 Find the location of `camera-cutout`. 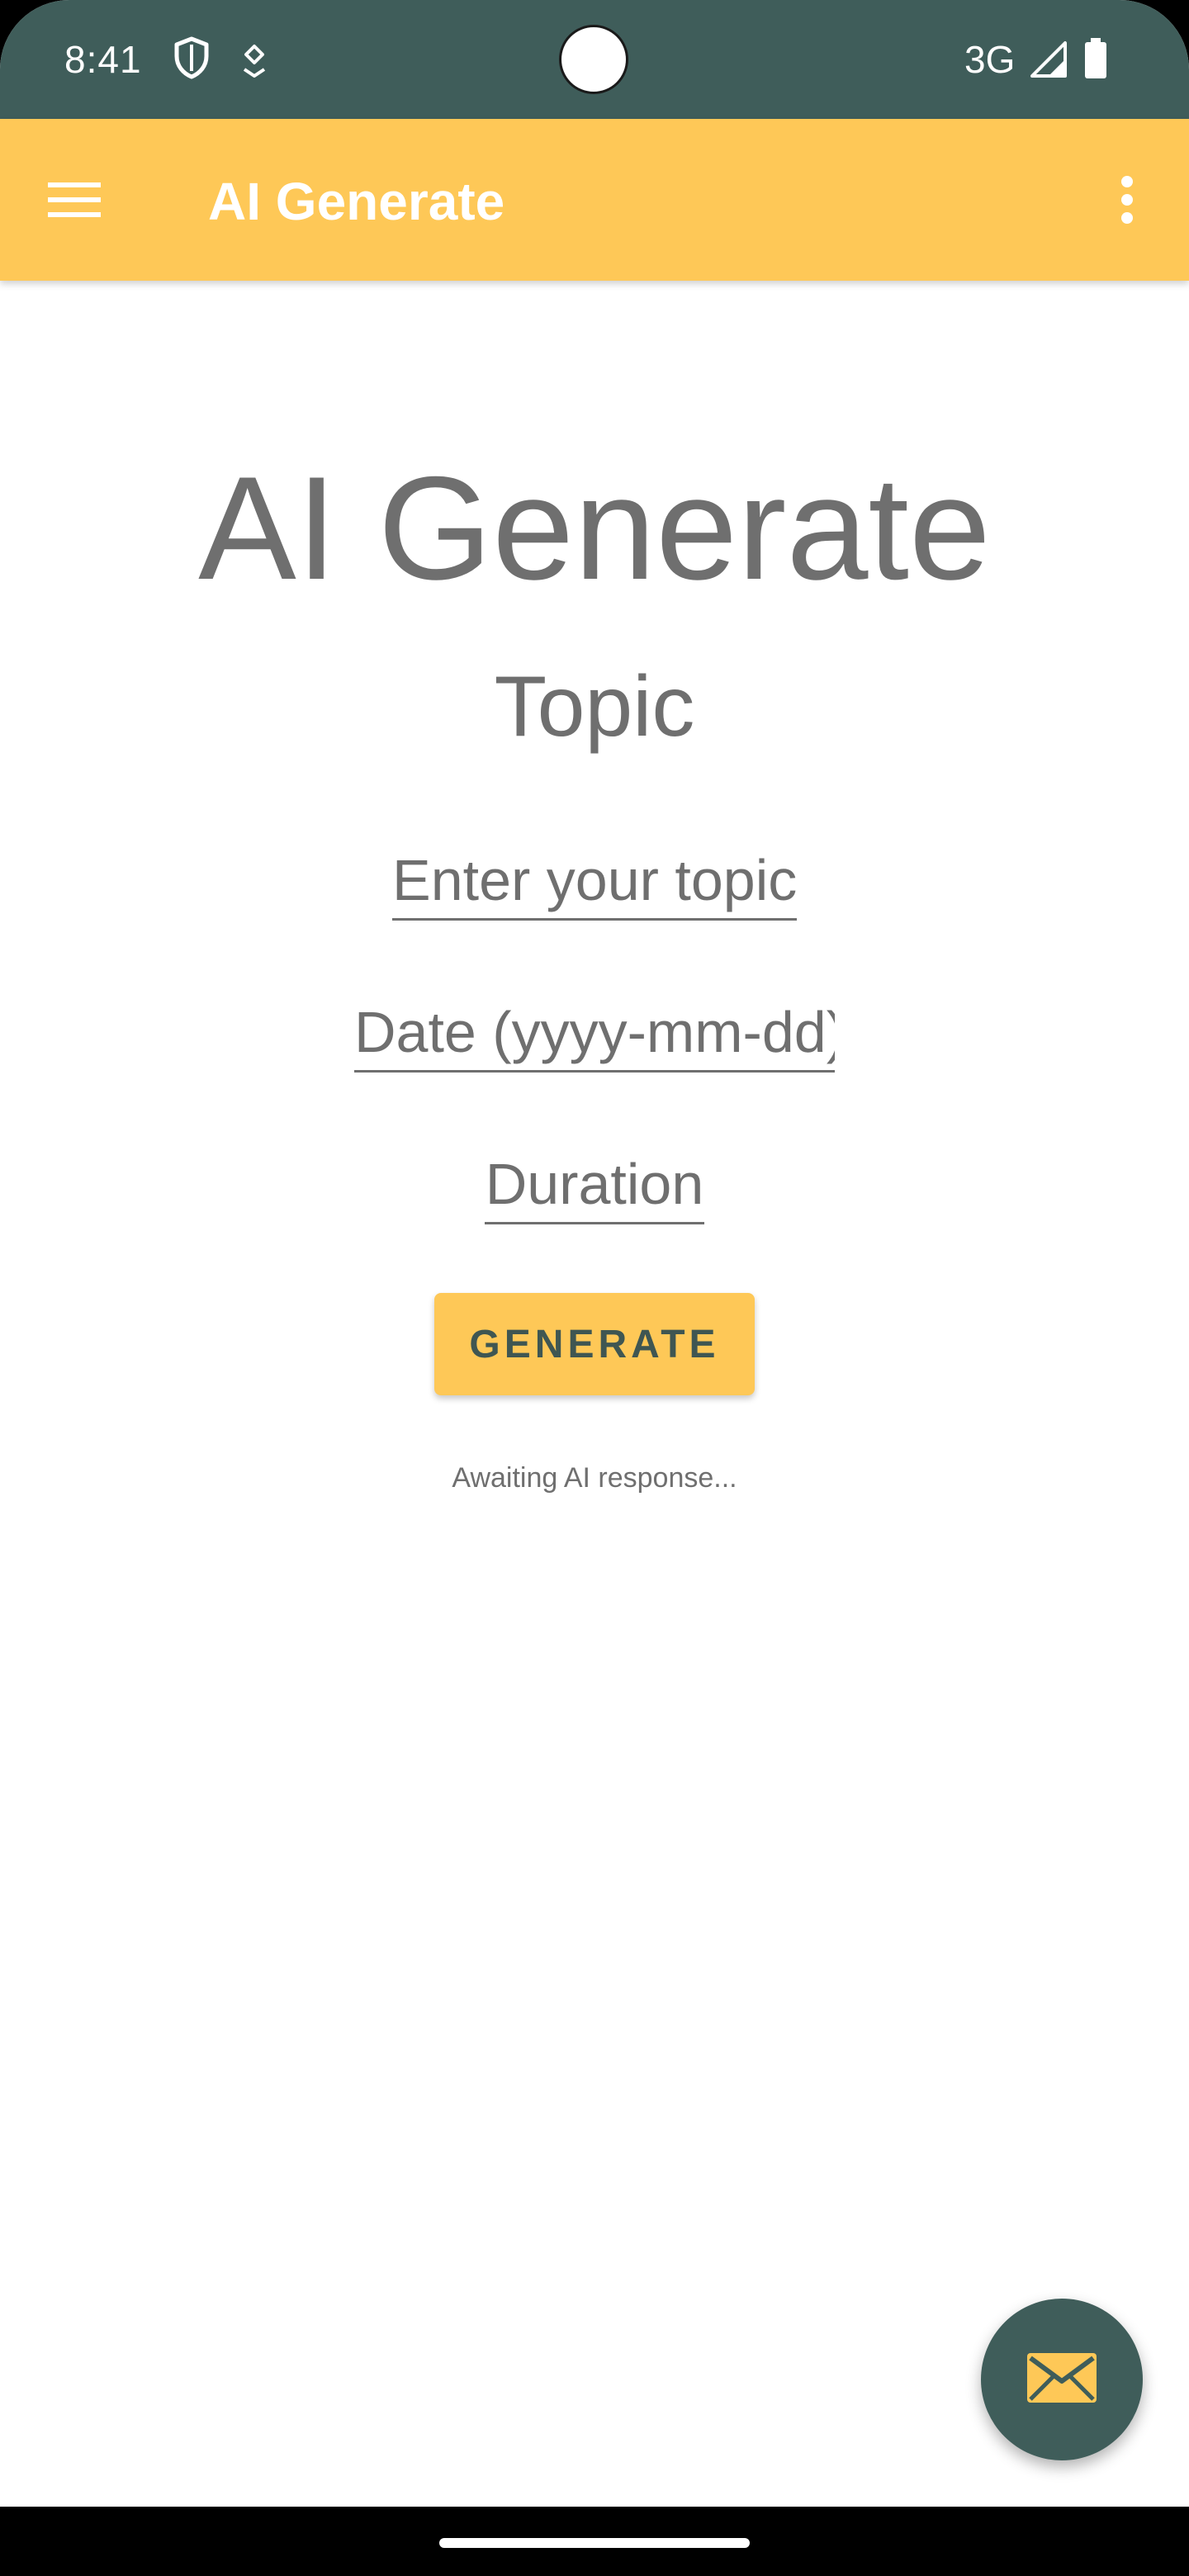

camera-cutout is located at coordinates (593, 59).